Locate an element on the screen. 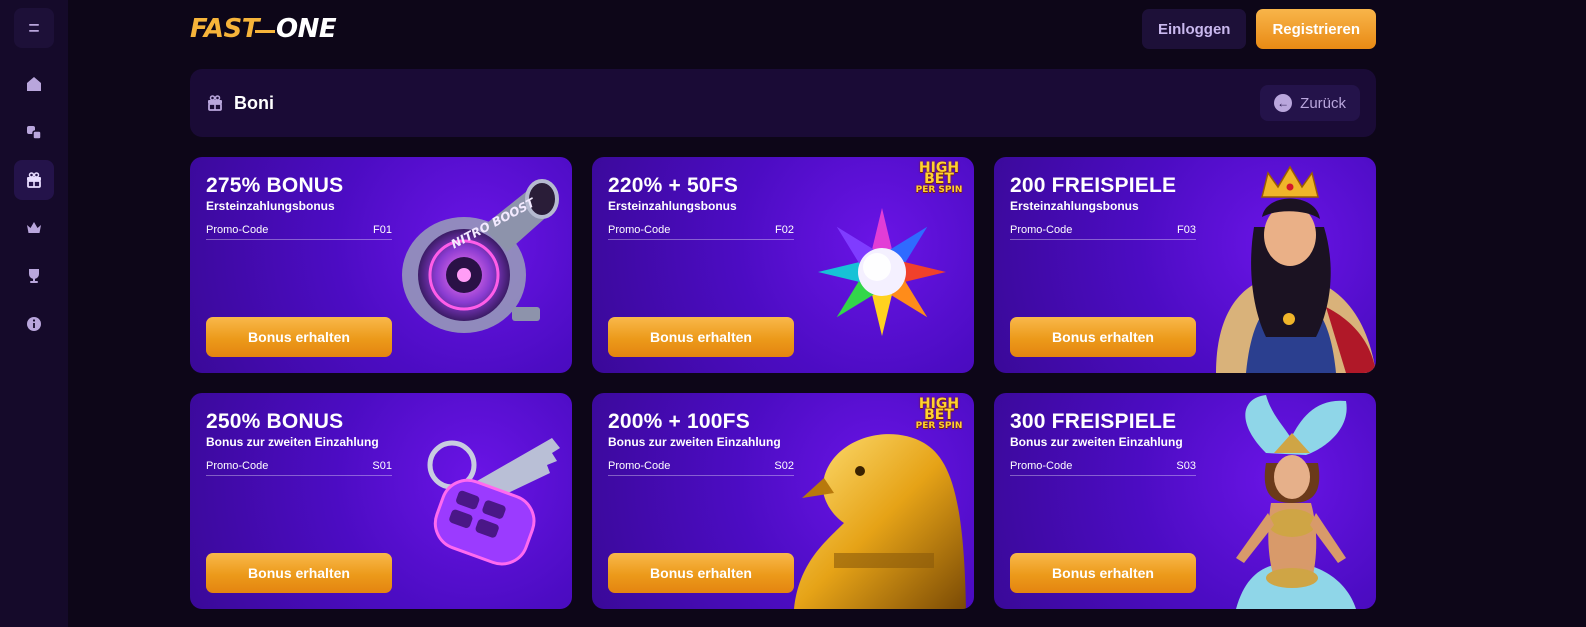 This screenshot has width=1586, height=627. promo-code-value: S03 is located at coordinates (1186, 466).